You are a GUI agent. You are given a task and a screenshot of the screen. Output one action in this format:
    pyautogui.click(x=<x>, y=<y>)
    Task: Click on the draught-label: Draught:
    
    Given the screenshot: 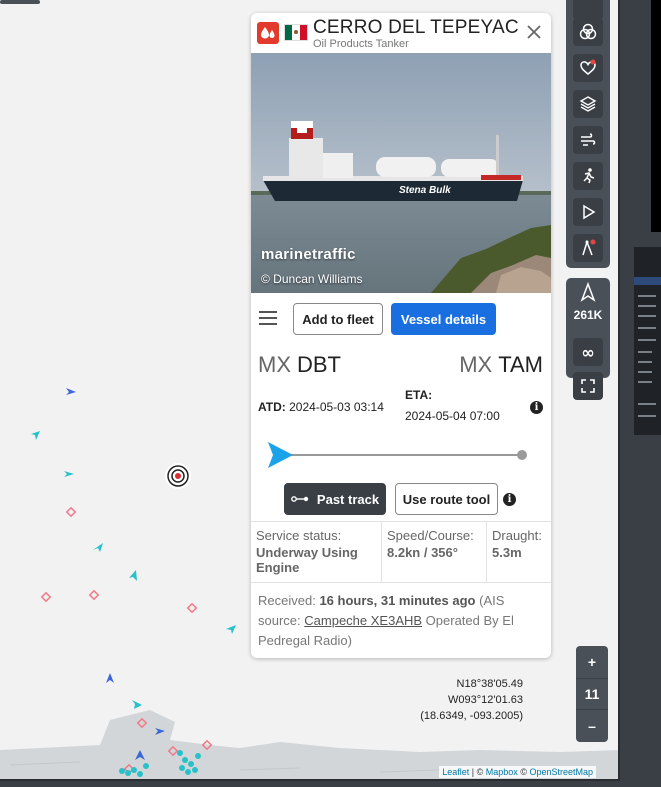 What is the action you would take?
    pyautogui.click(x=517, y=535)
    